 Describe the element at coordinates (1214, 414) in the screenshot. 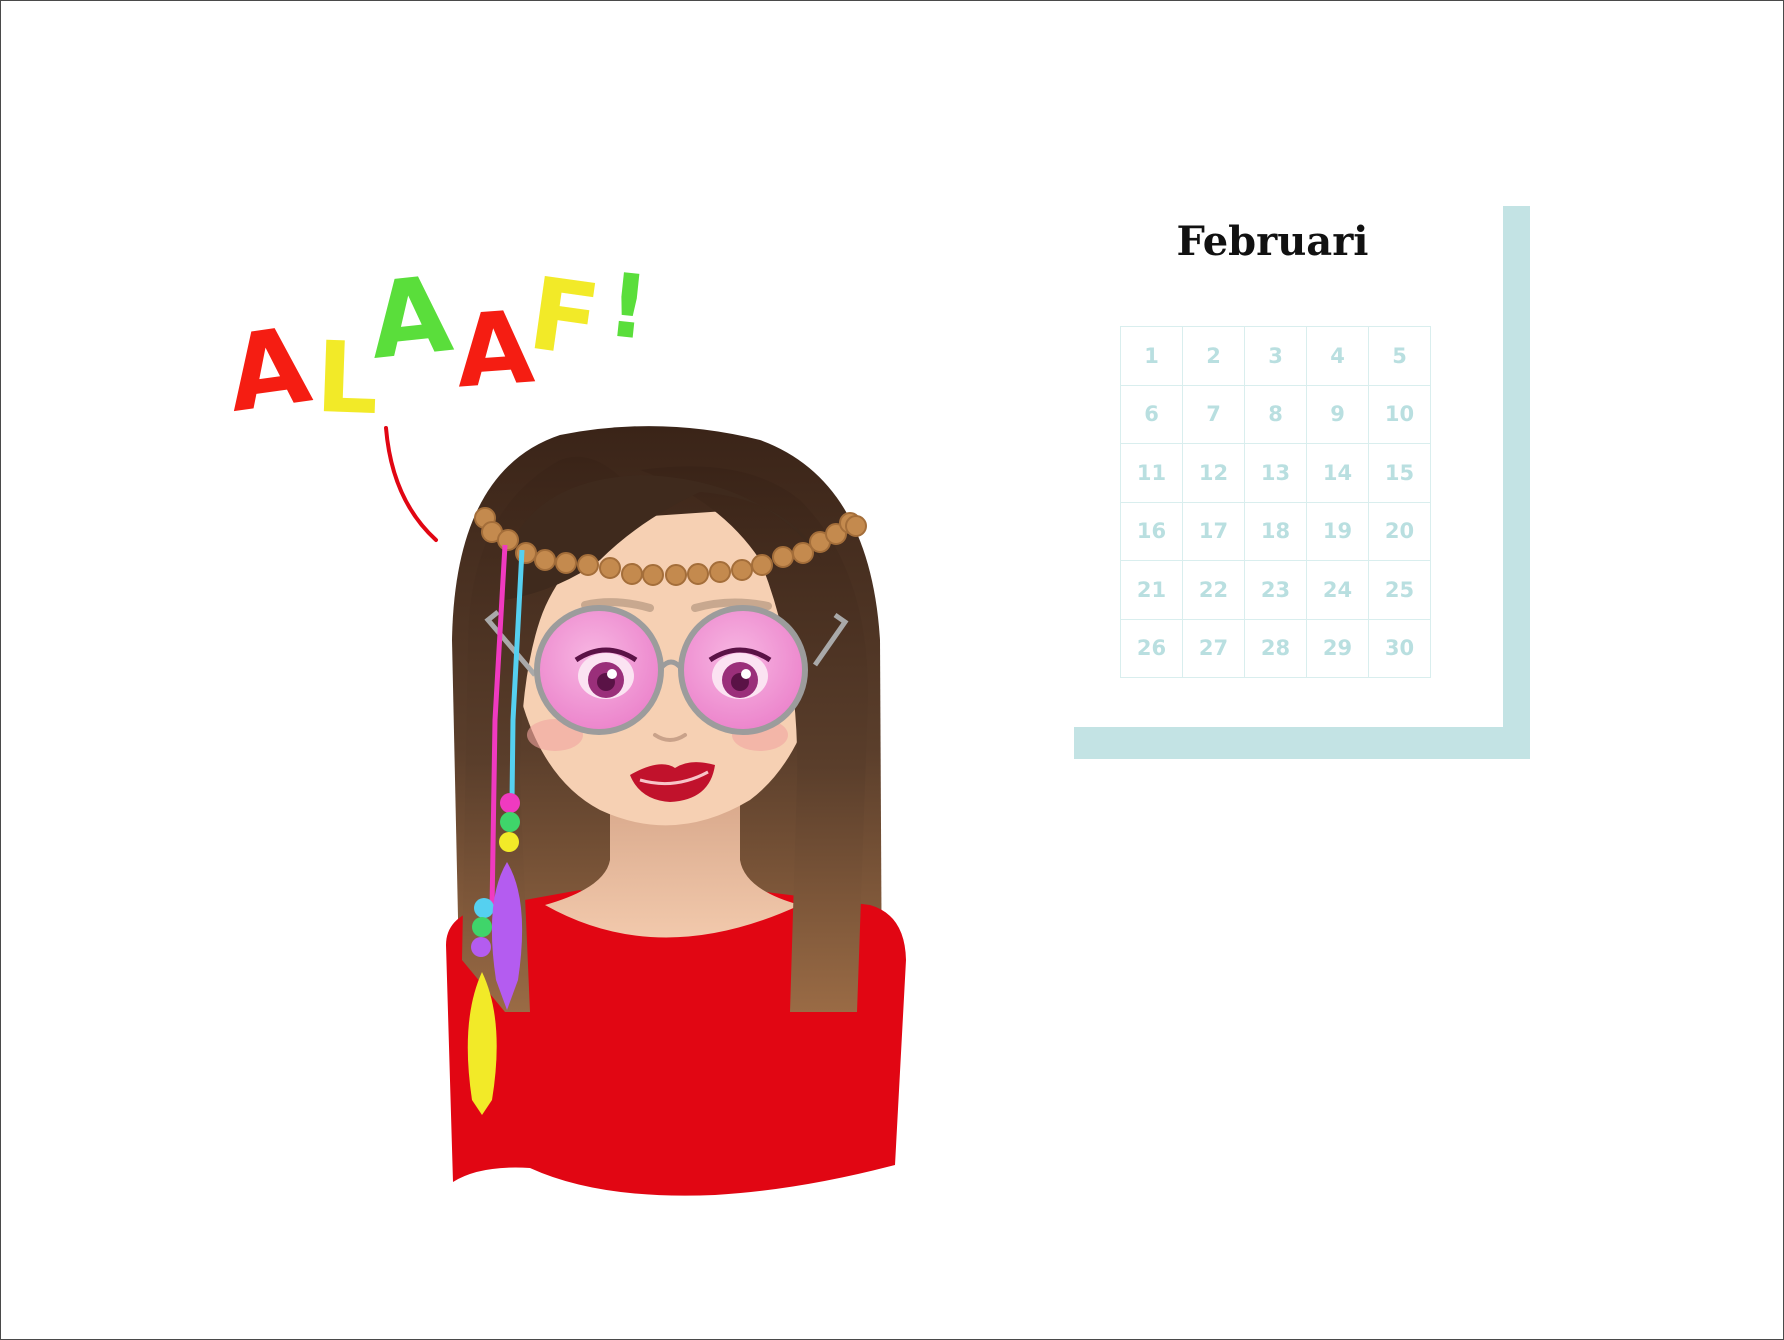

I see `calendar-day-cell: 7` at that location.